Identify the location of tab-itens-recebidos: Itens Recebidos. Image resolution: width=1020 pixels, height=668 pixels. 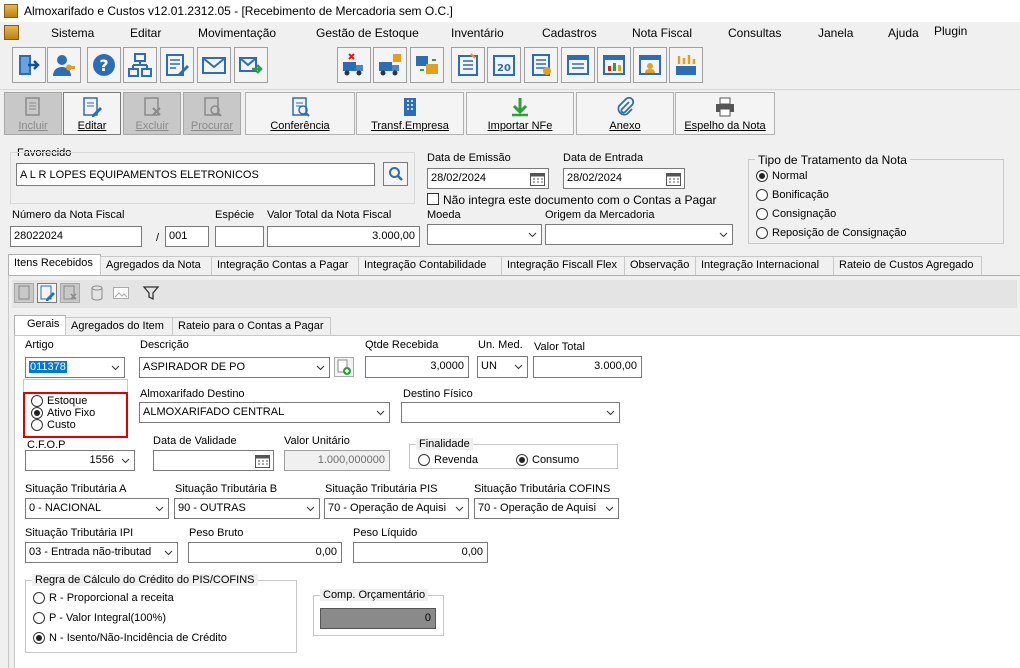
(54, 264).